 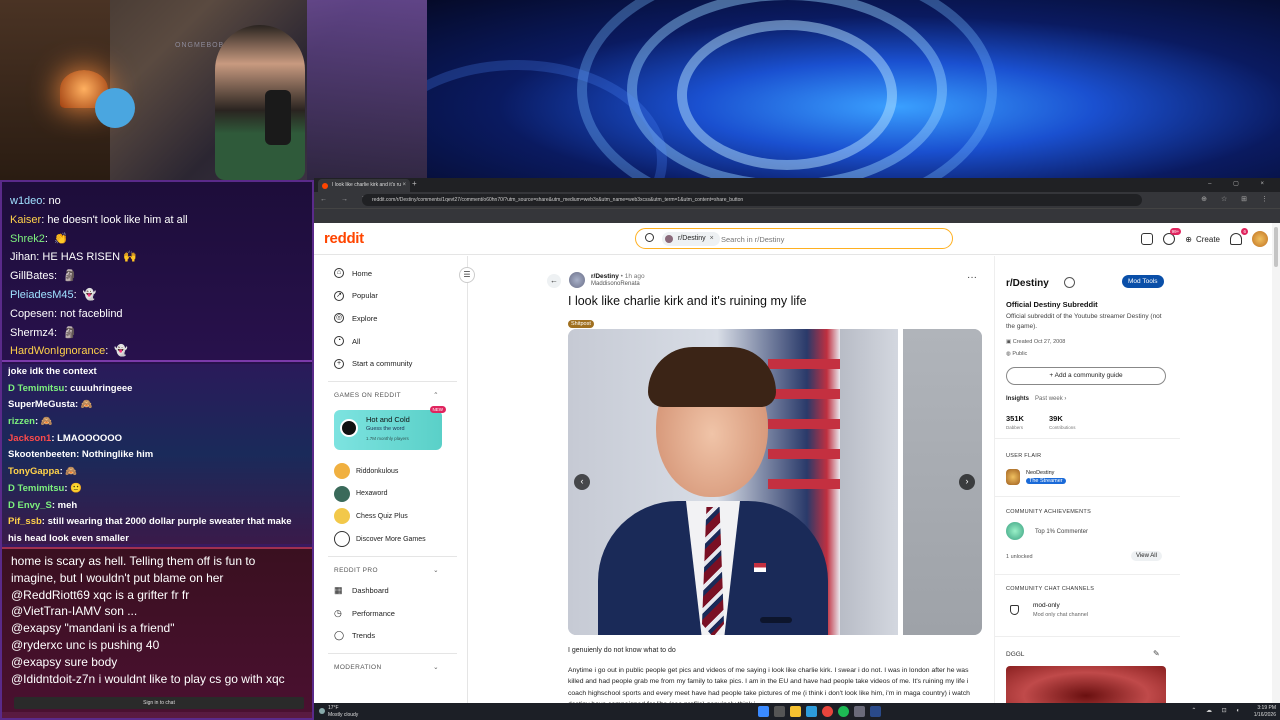 I want to click on chat-username: PleiadesM45, so click(x=42, y=295).